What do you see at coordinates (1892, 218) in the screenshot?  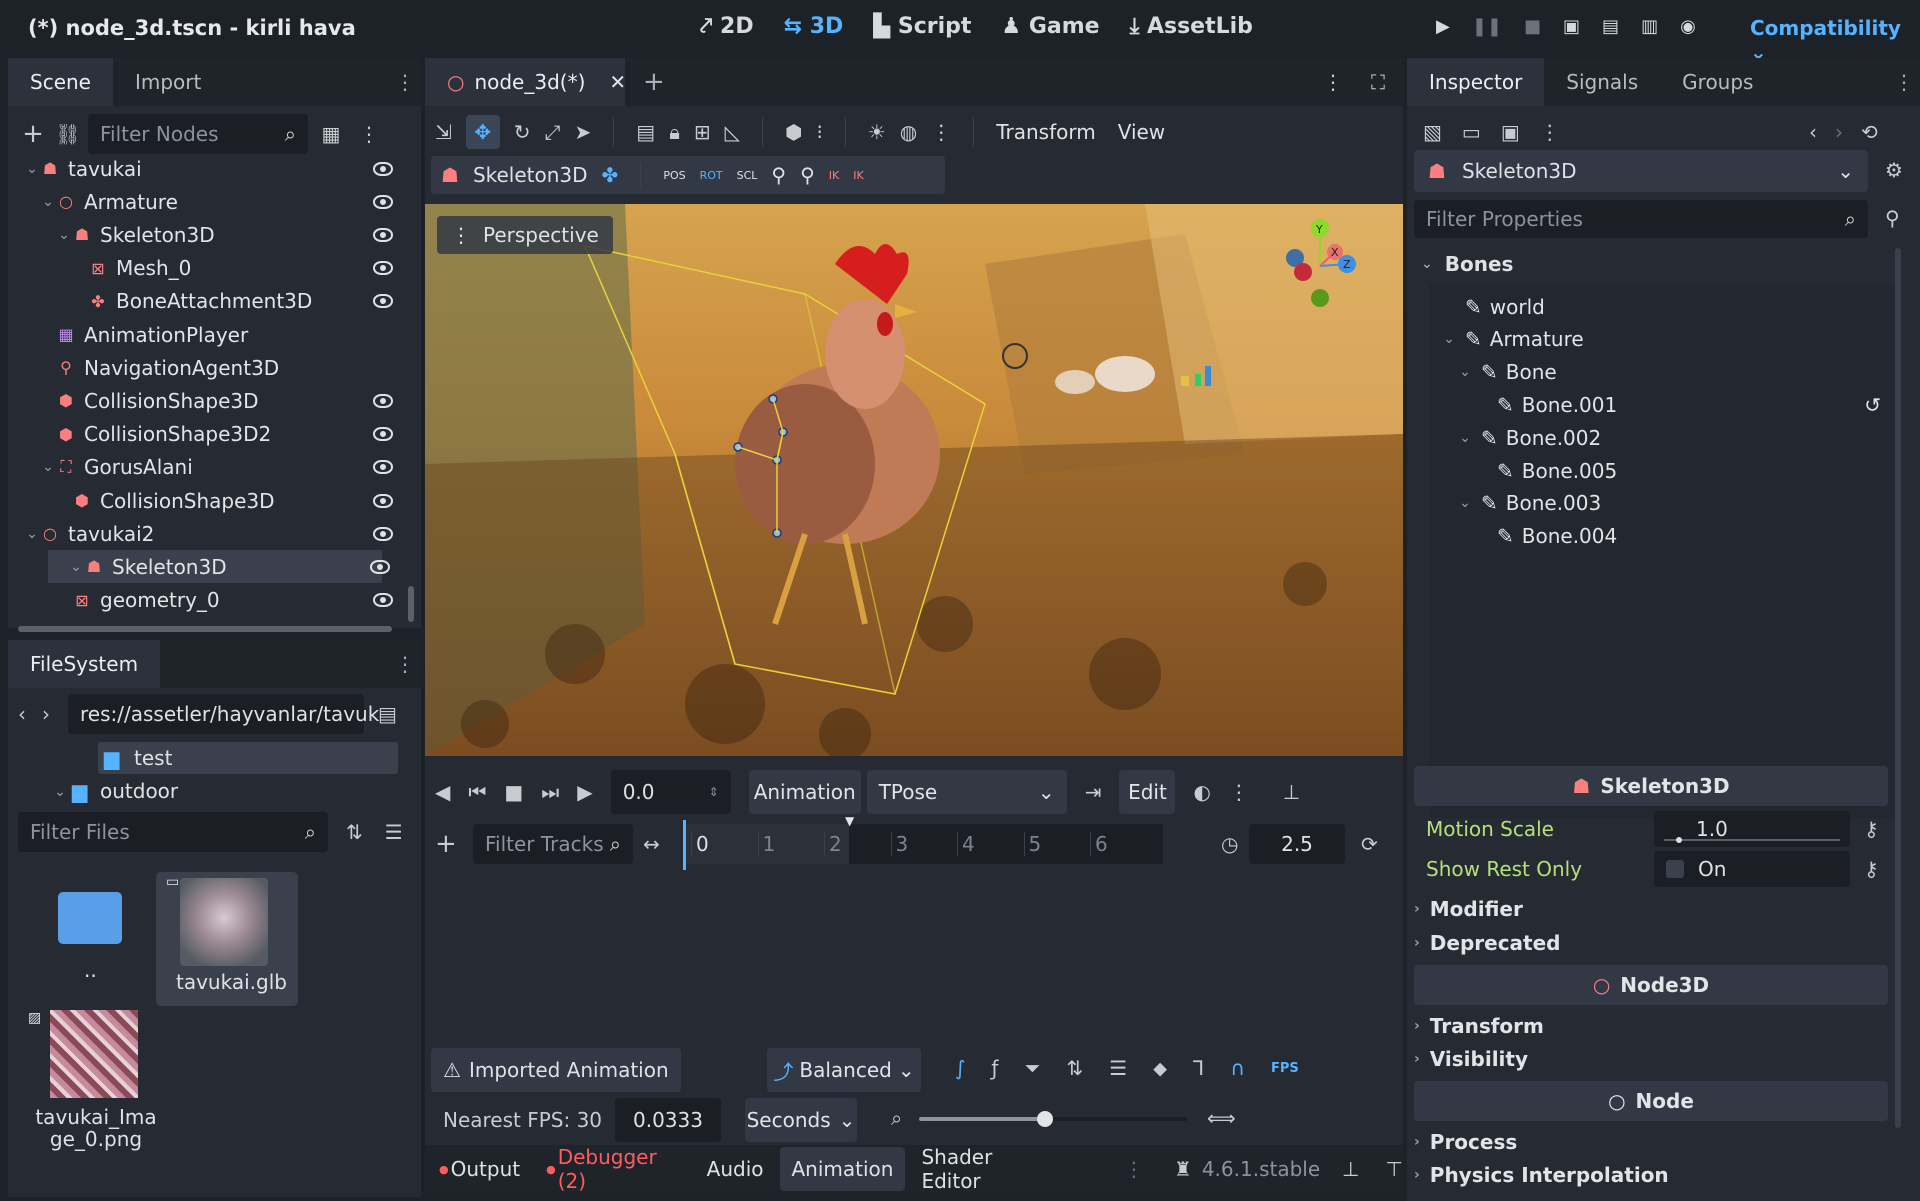 I see `filter-options-icon: ⚲` at bounding box center [1892, 218].